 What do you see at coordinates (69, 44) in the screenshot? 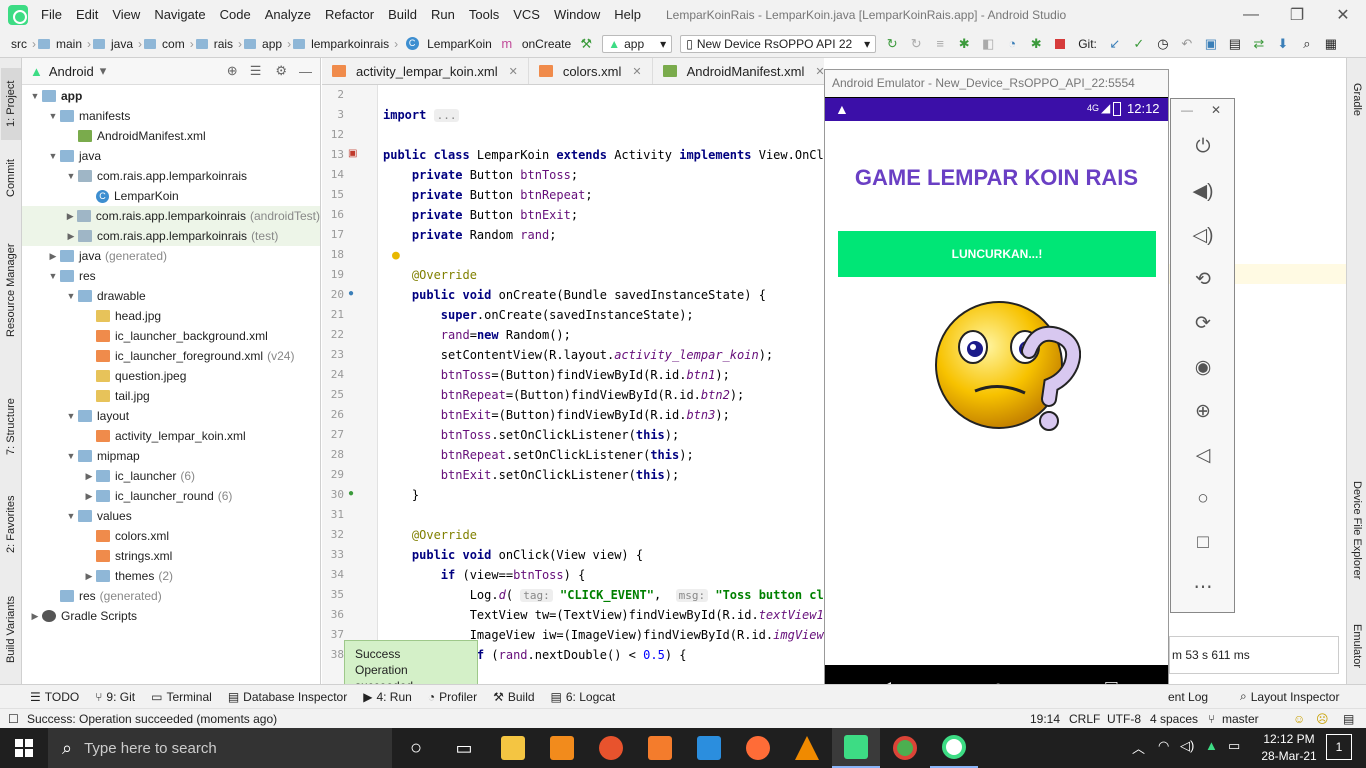
I see `breadcrumb-item: main` at bounding box center [69, 44].